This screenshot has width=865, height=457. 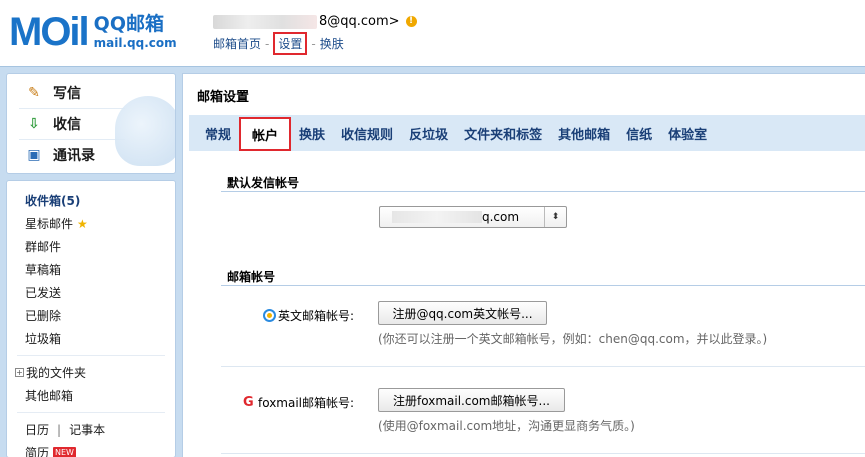 What do you see at coordinates (290, 43) in the screenshot?
I see `settings-link: 设置` at bounding box center [290, 43].